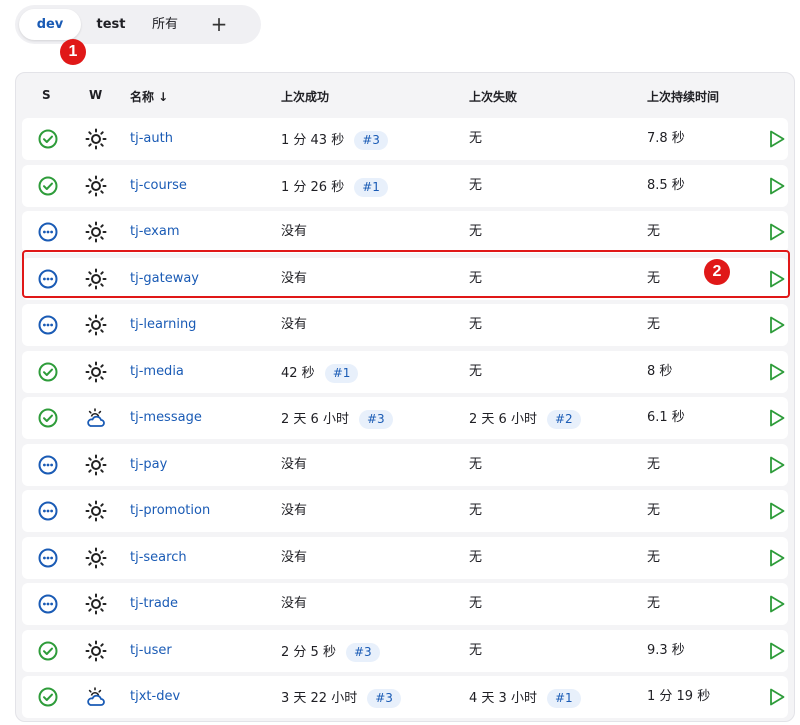  What do you see at coordinates (158, 186) in the screenshot?
I see `job-name-link: tj-course` at bounding box center [158, 186].